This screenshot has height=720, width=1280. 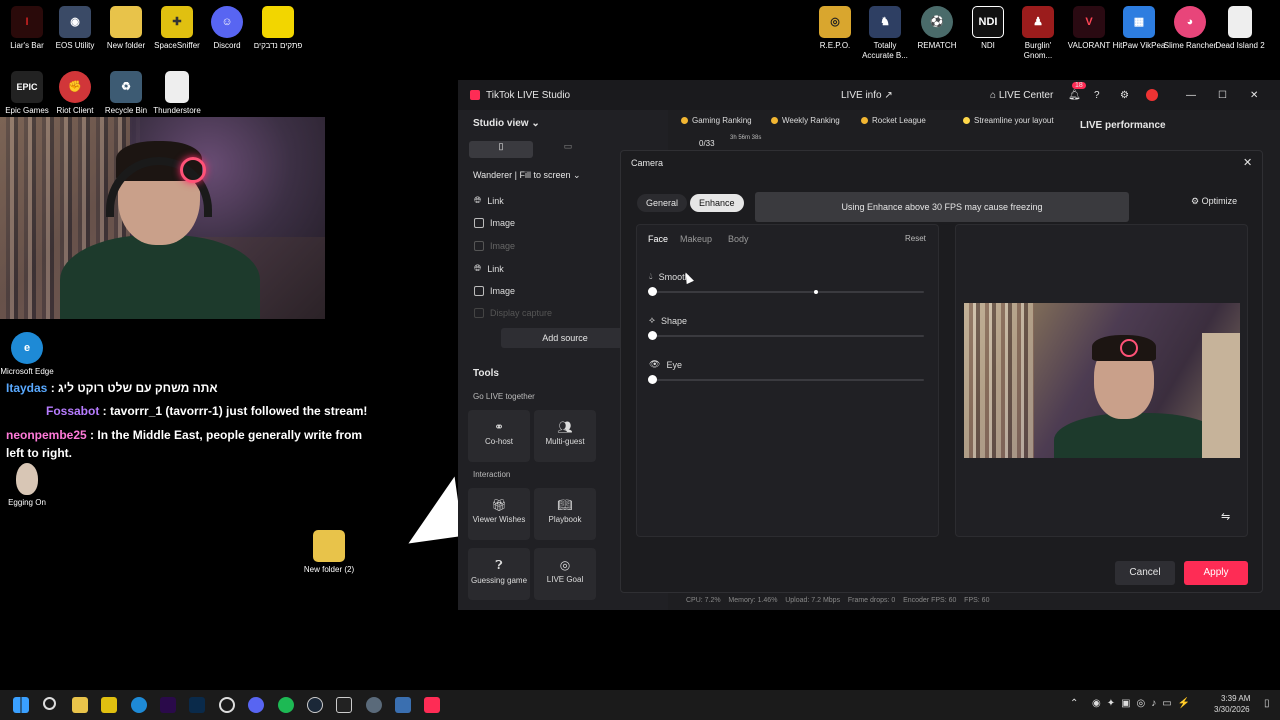 What do you see at coordinates (652, 335) in the screenshot?
I see `shape-slider-knob` at bounding box center [652, 335].